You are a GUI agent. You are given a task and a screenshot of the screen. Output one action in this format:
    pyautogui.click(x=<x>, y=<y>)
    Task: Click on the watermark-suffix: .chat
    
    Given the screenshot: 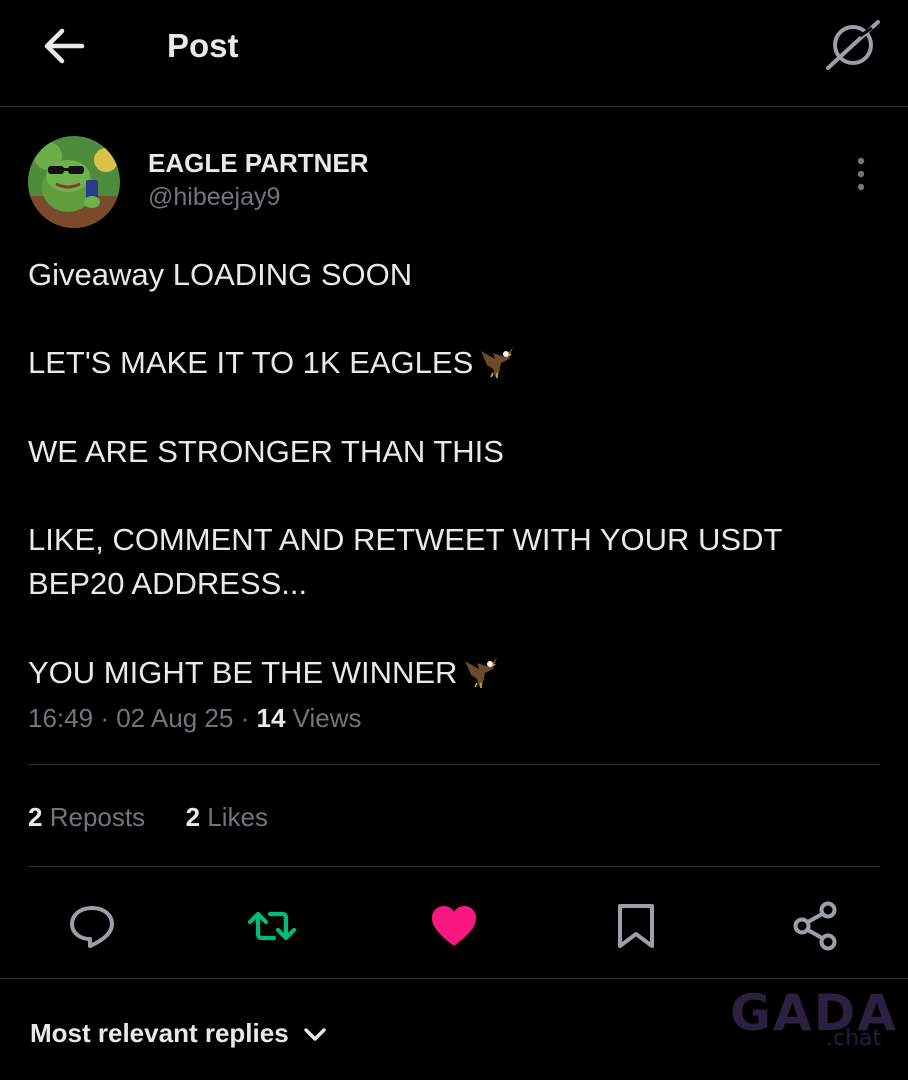 What is the action you would take?
    pyautogui.click(x=854, y=1038)
    